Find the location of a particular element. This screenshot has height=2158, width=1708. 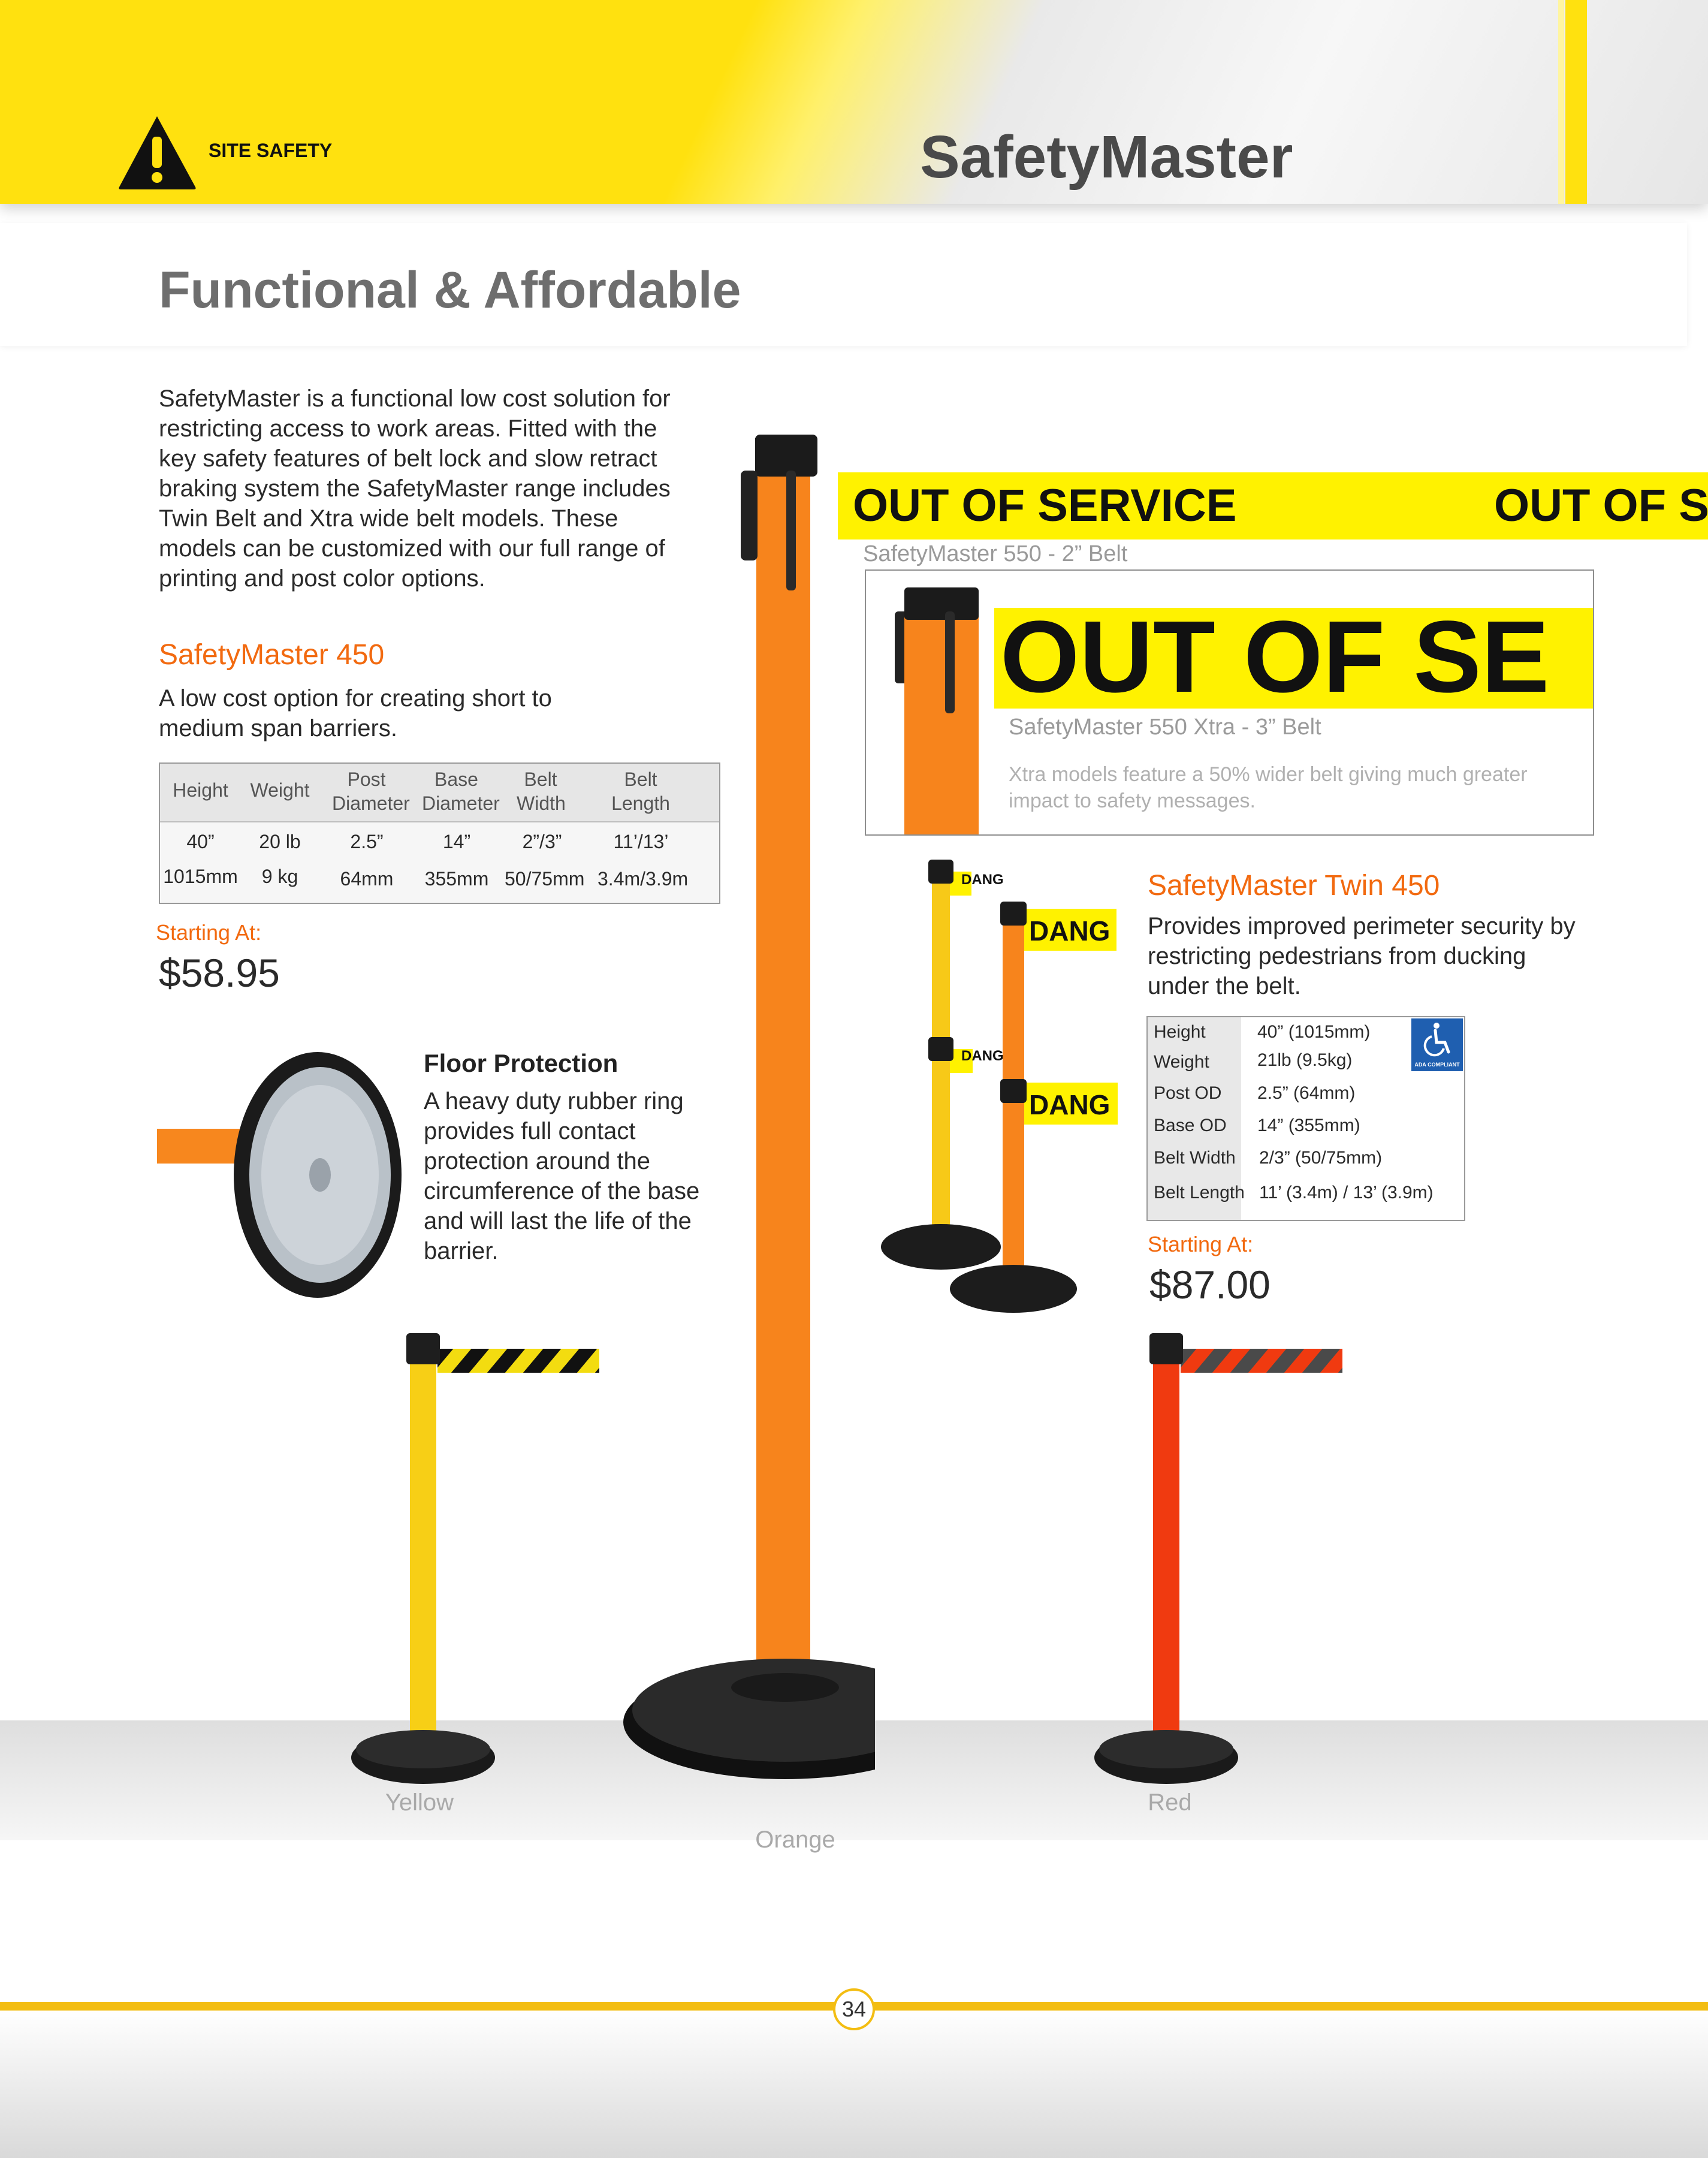

spec-label: Belt Width is located at coordinates (1195, 1158).